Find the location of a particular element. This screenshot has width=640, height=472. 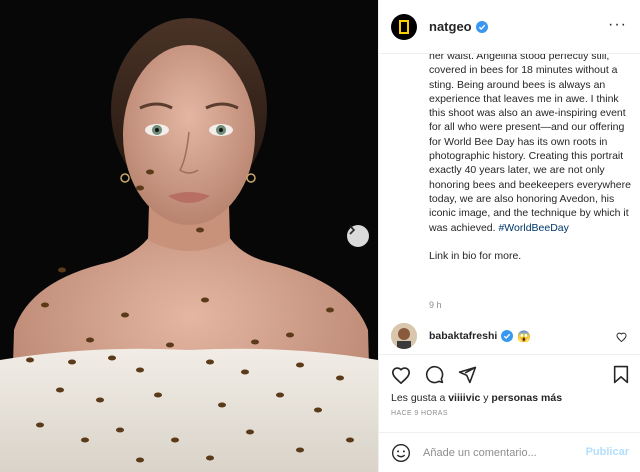

comment-like-icon is located at coordinates (621, 337).